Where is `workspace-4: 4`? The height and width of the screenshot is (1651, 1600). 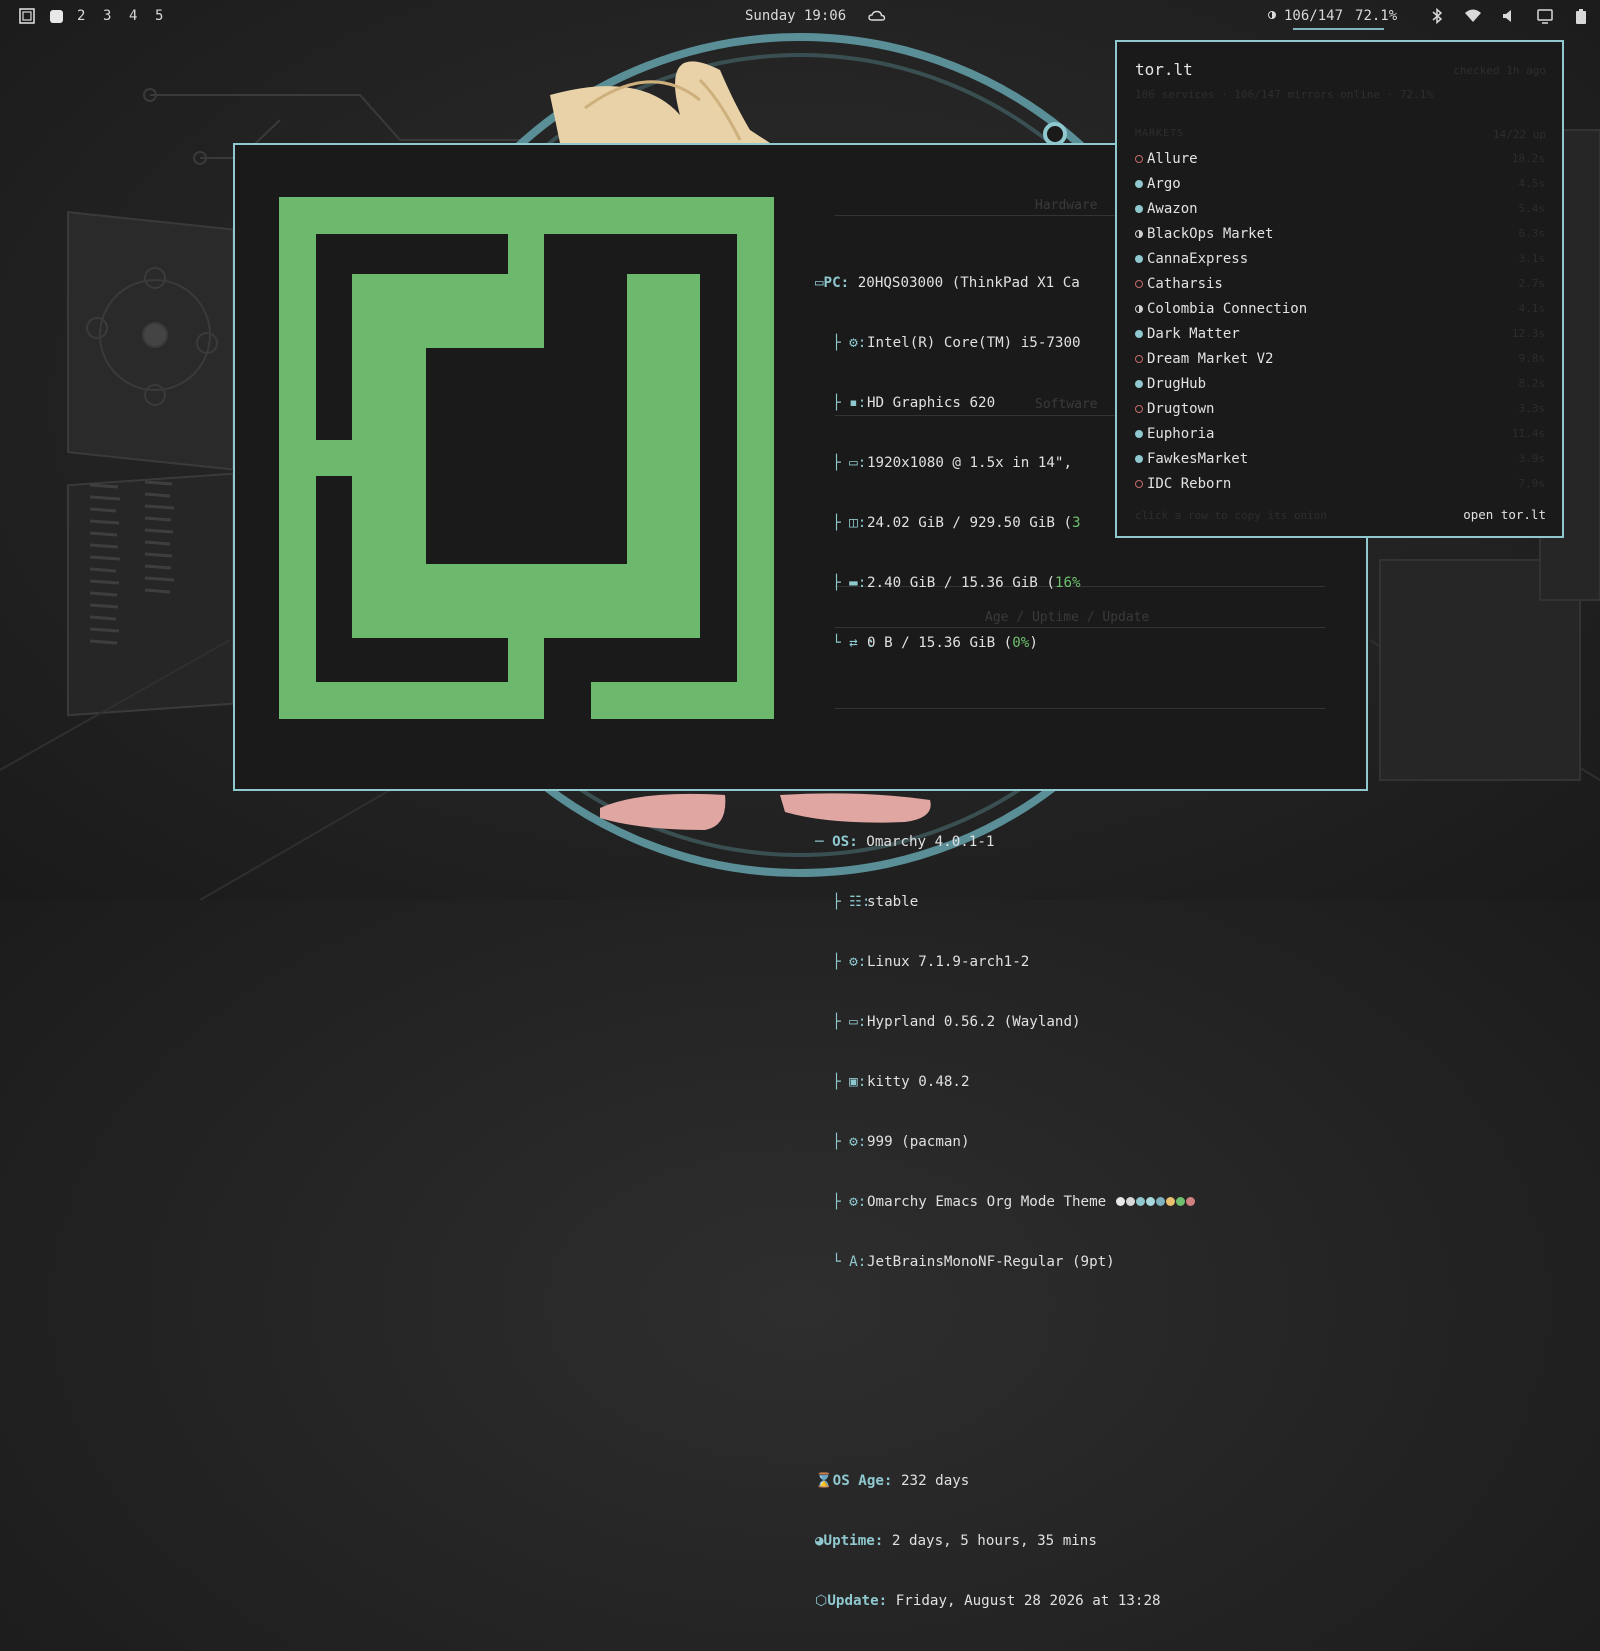 workspace-4: 4 is located at coordinates (133, 16).